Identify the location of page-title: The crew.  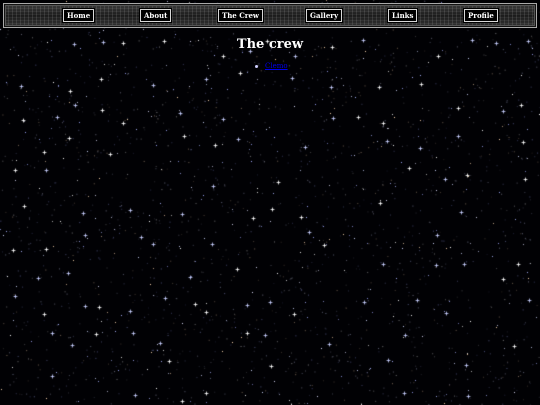
(270, 44).